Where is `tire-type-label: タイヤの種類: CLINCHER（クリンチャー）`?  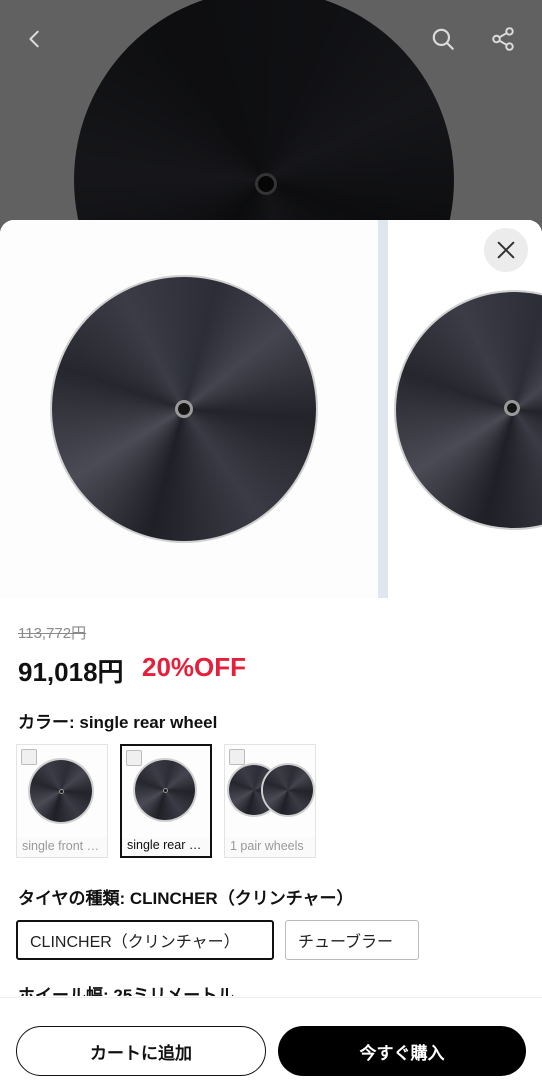 tire-type-label: タイヤの種類: CLINCHER（クリンチャー） is located at coordinates (186, 898).